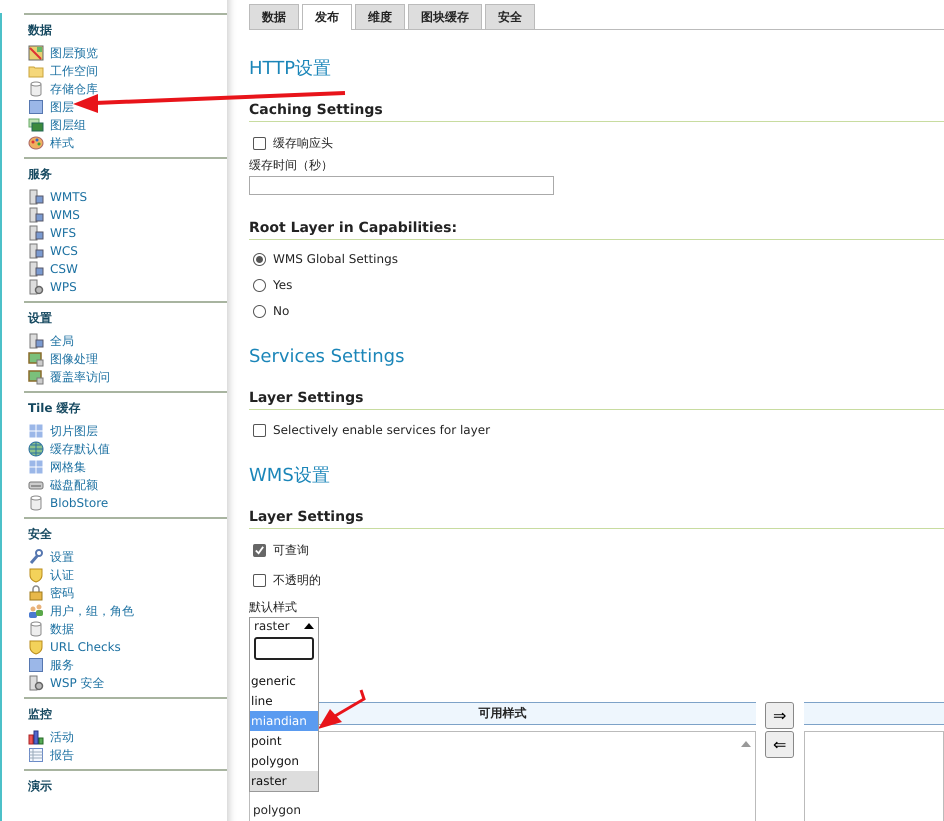 The image size is (944, 821). Describe the element at coordinates (36, 593) in the screenshot. I see `lock-icon` at that location.